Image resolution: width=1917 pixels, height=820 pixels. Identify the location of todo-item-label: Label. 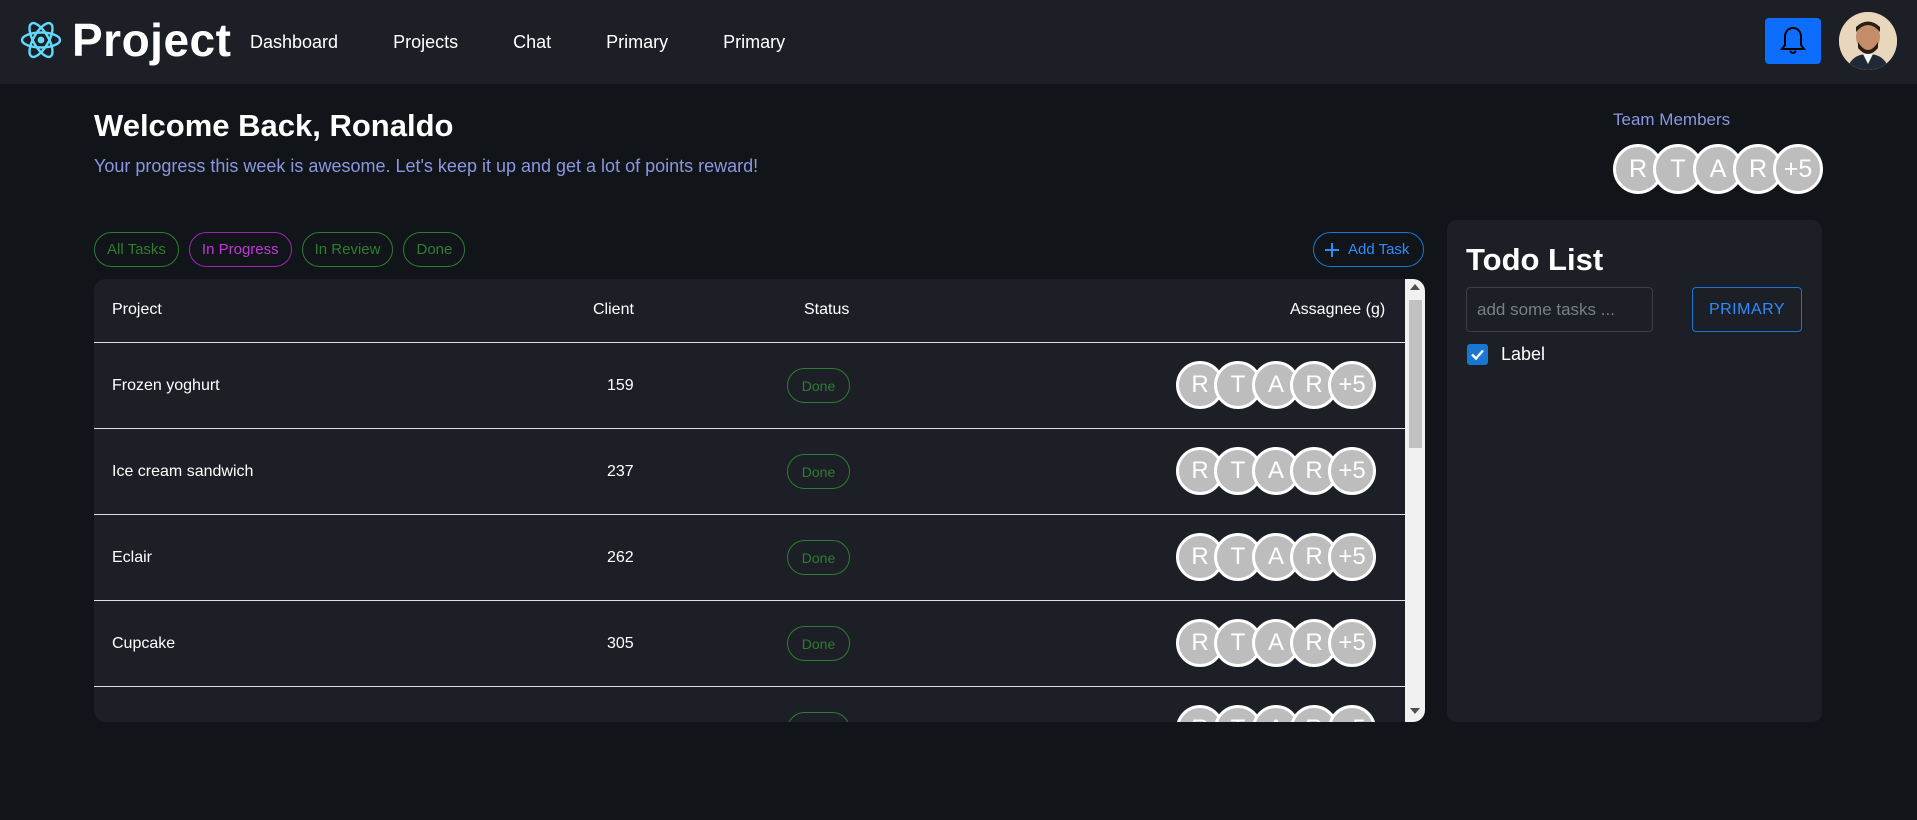
(1523, 354).